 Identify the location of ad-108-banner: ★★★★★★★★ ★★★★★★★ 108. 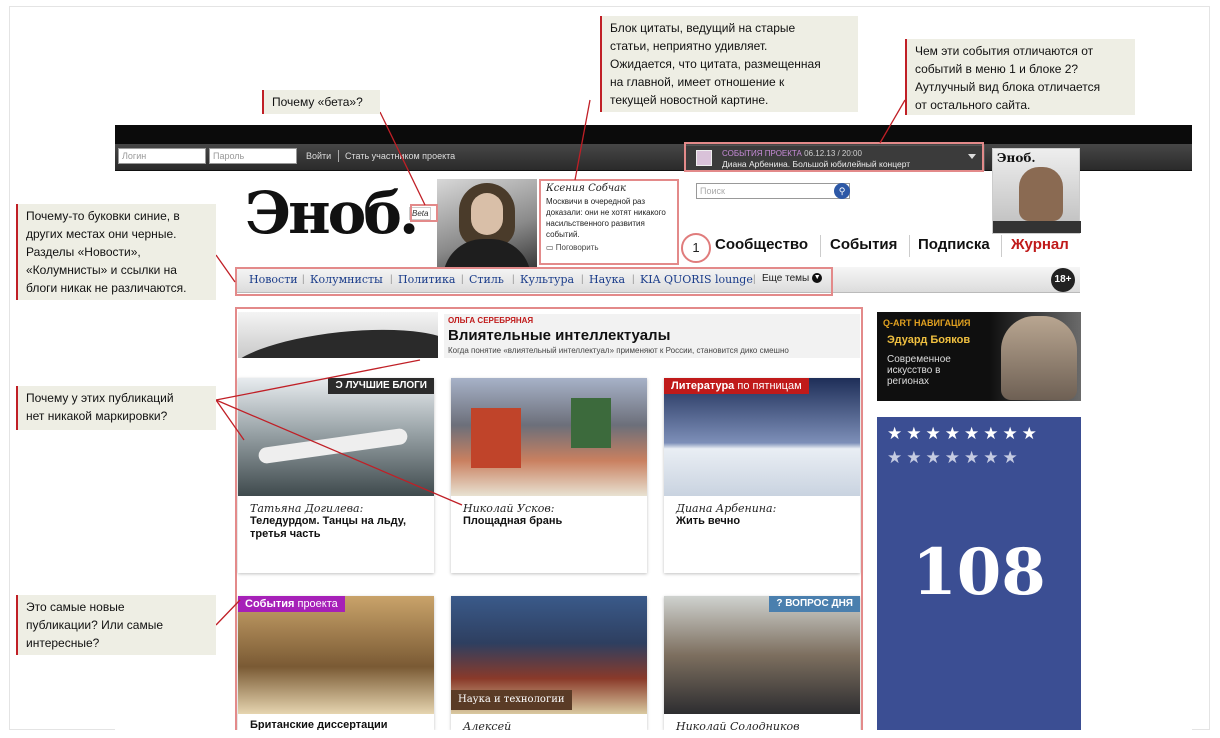
(979, 573).